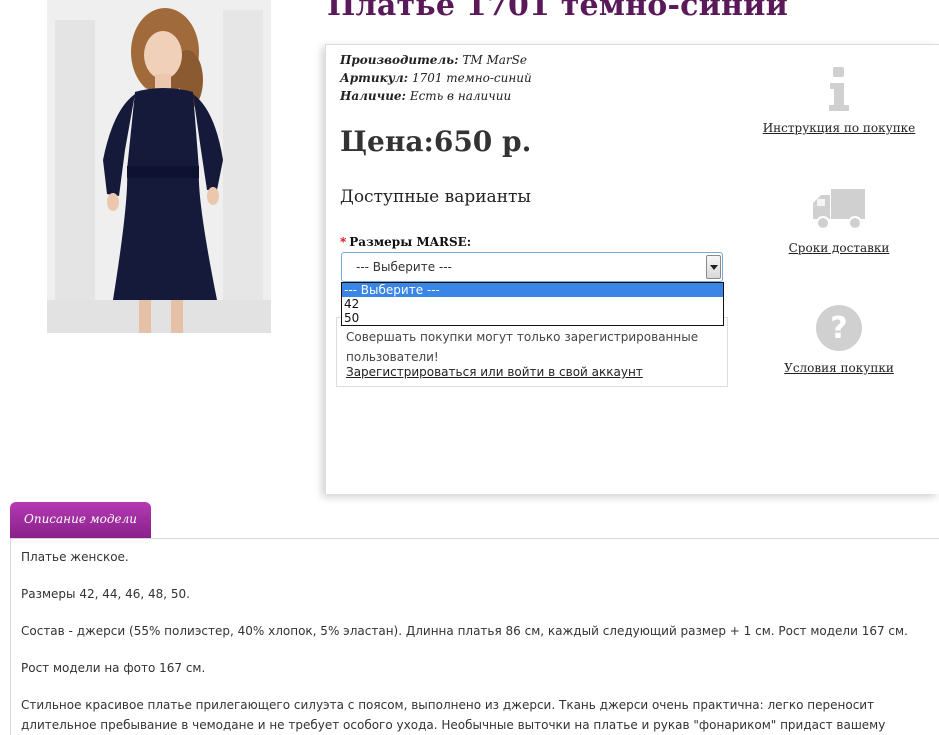 The height and width of the screenshot is (735, 939). Describe the element at coordinates (839, 209) in the screenshot. I see `delivery-truck-icon` at that location.